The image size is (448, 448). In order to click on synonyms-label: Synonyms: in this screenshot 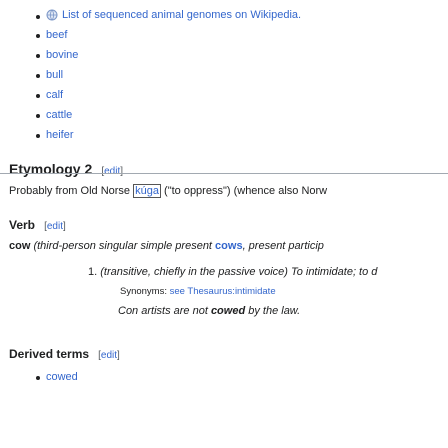, I will do `click(145, 291)`.